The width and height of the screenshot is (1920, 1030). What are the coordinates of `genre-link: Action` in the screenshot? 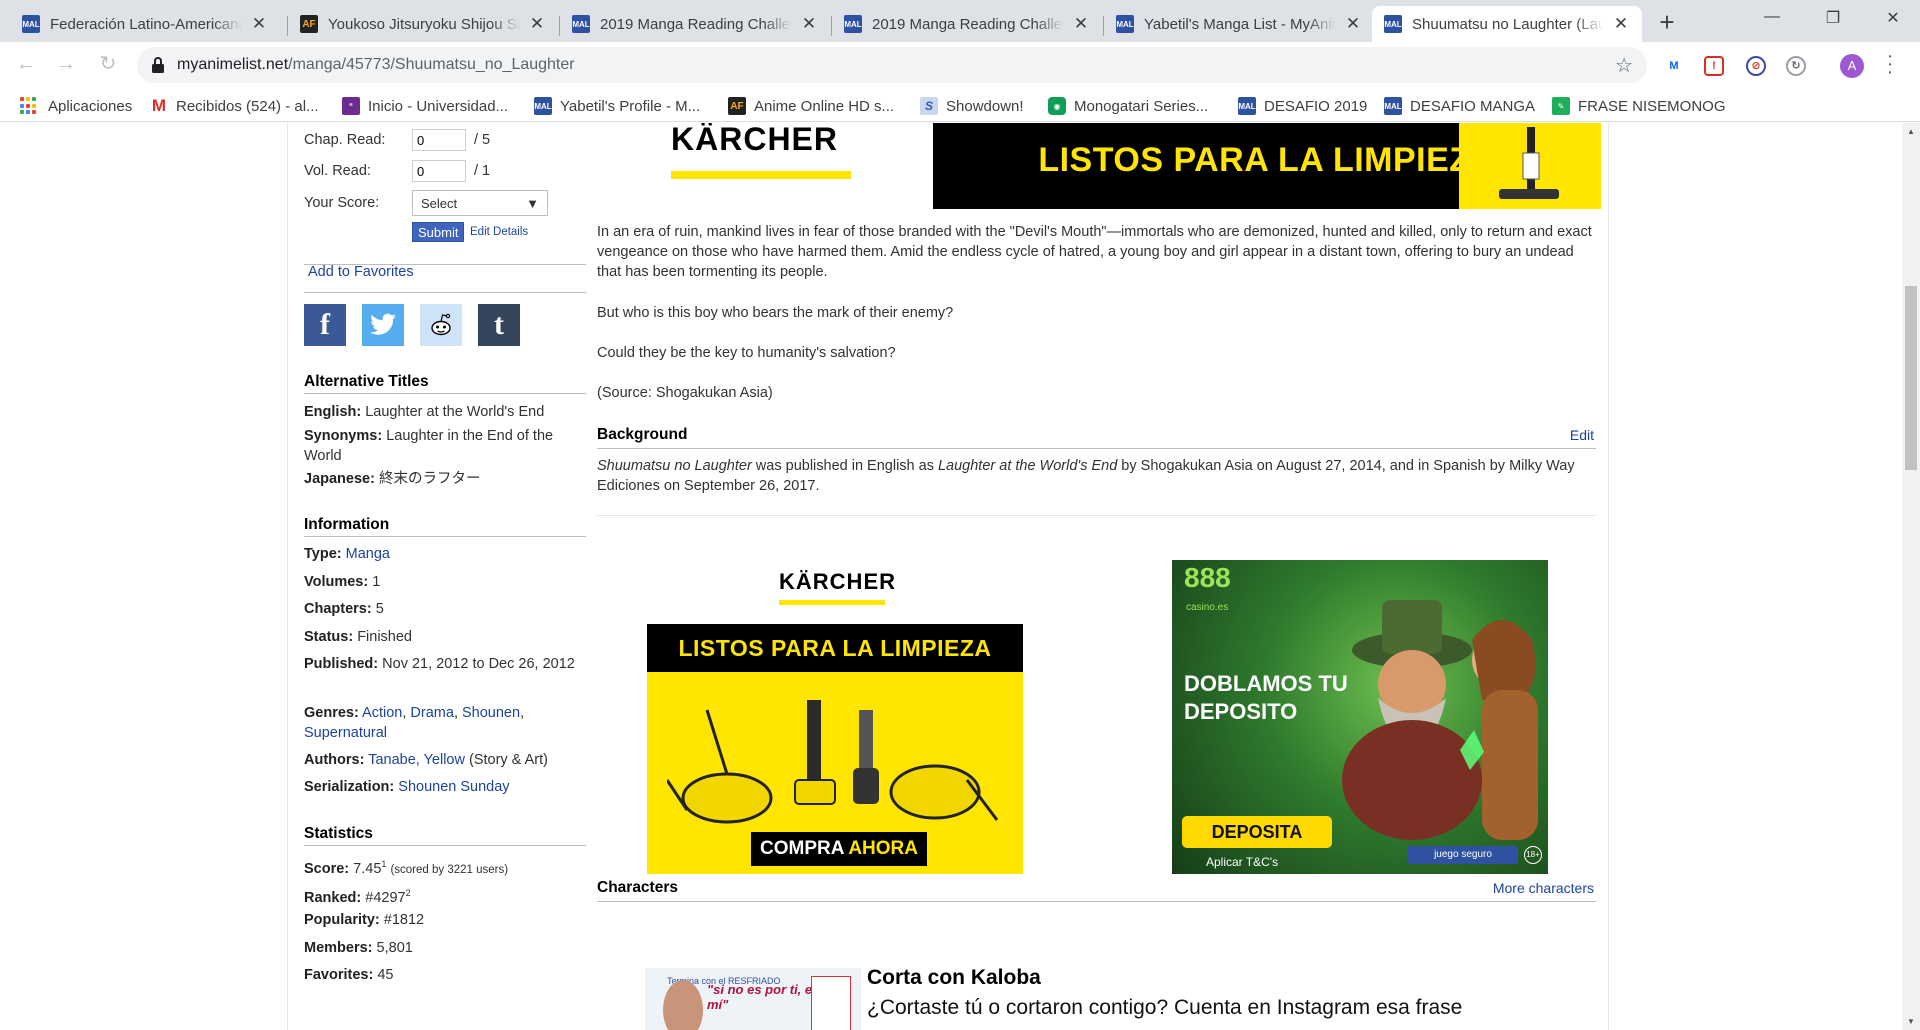 It's located at (382, 713).